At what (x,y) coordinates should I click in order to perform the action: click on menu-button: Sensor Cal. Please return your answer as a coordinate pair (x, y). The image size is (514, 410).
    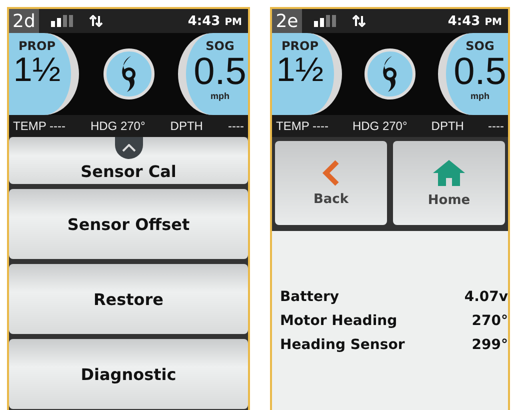
    Looking at the image, I should click on (128, 160).